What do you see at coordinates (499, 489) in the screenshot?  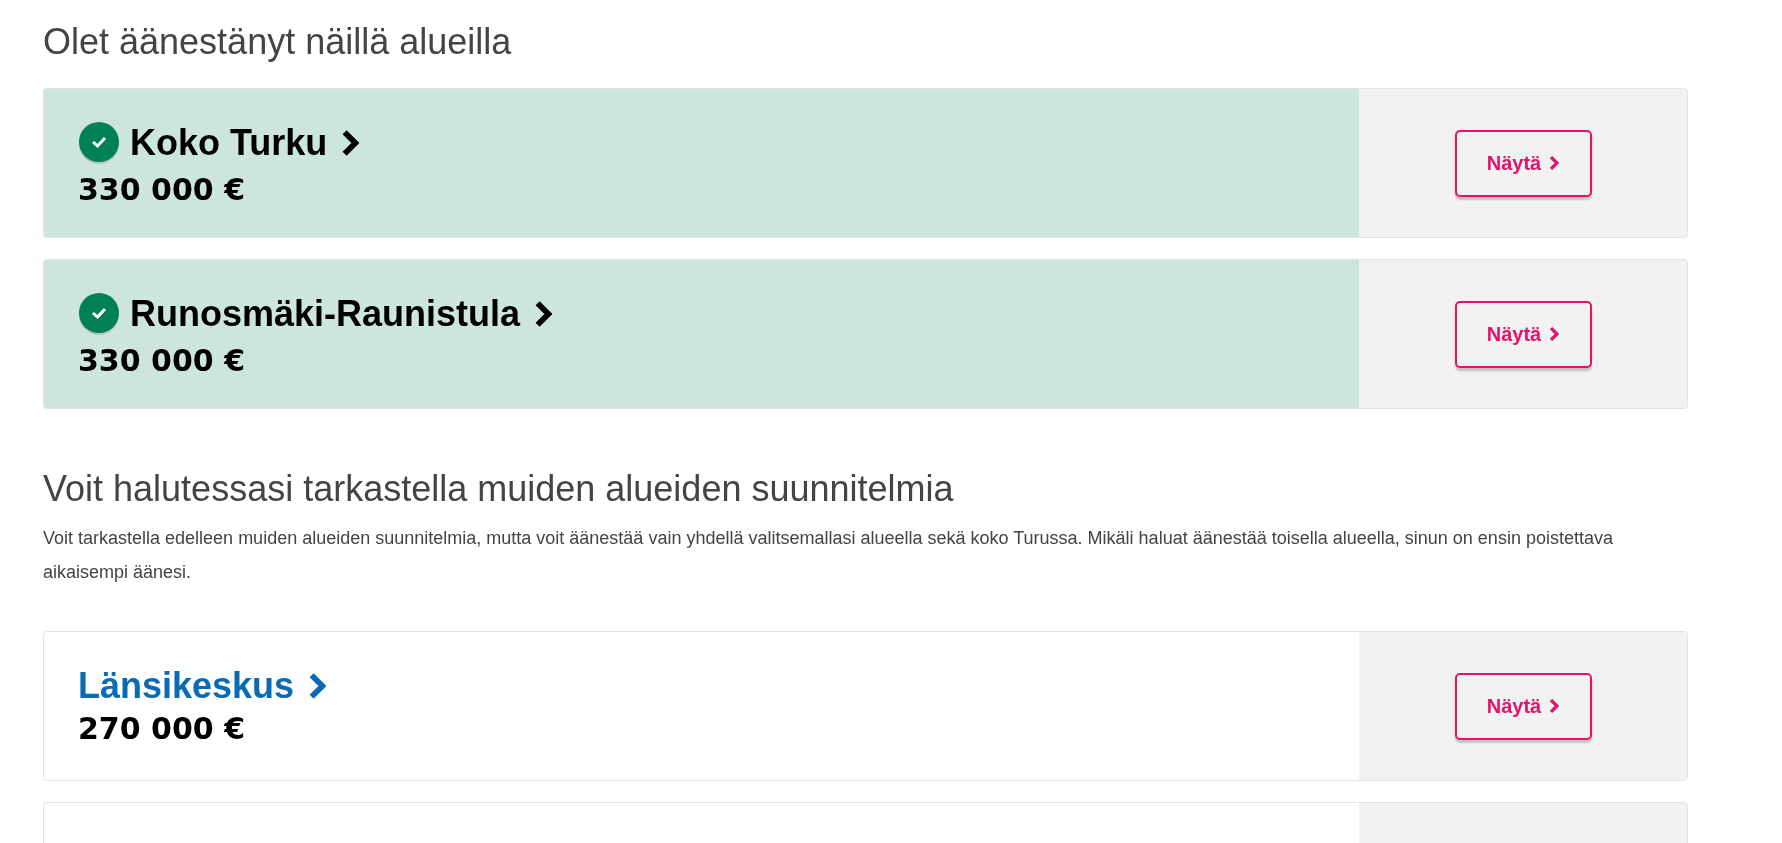 I see `section-heading: Voit halutessasi tarkastella muiden alueiden suunnitelmia` at bounding box center [499, 489].